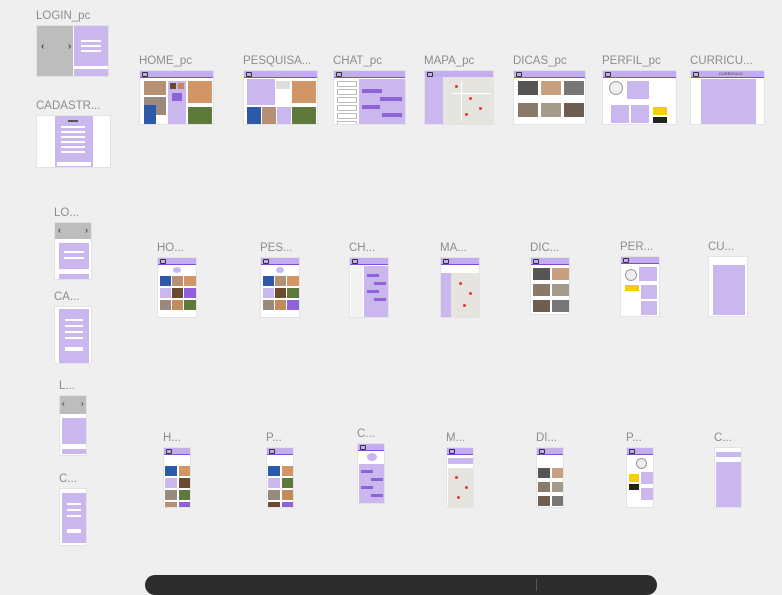  I want to click on curriculo-header: CURRICULO, so click(731, 73).